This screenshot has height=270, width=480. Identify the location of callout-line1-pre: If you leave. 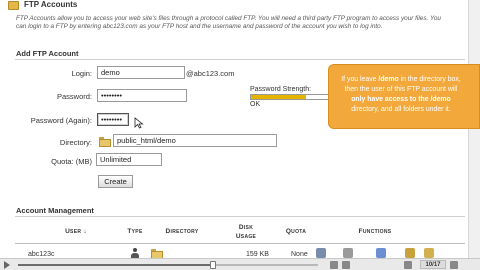
(360, 79).